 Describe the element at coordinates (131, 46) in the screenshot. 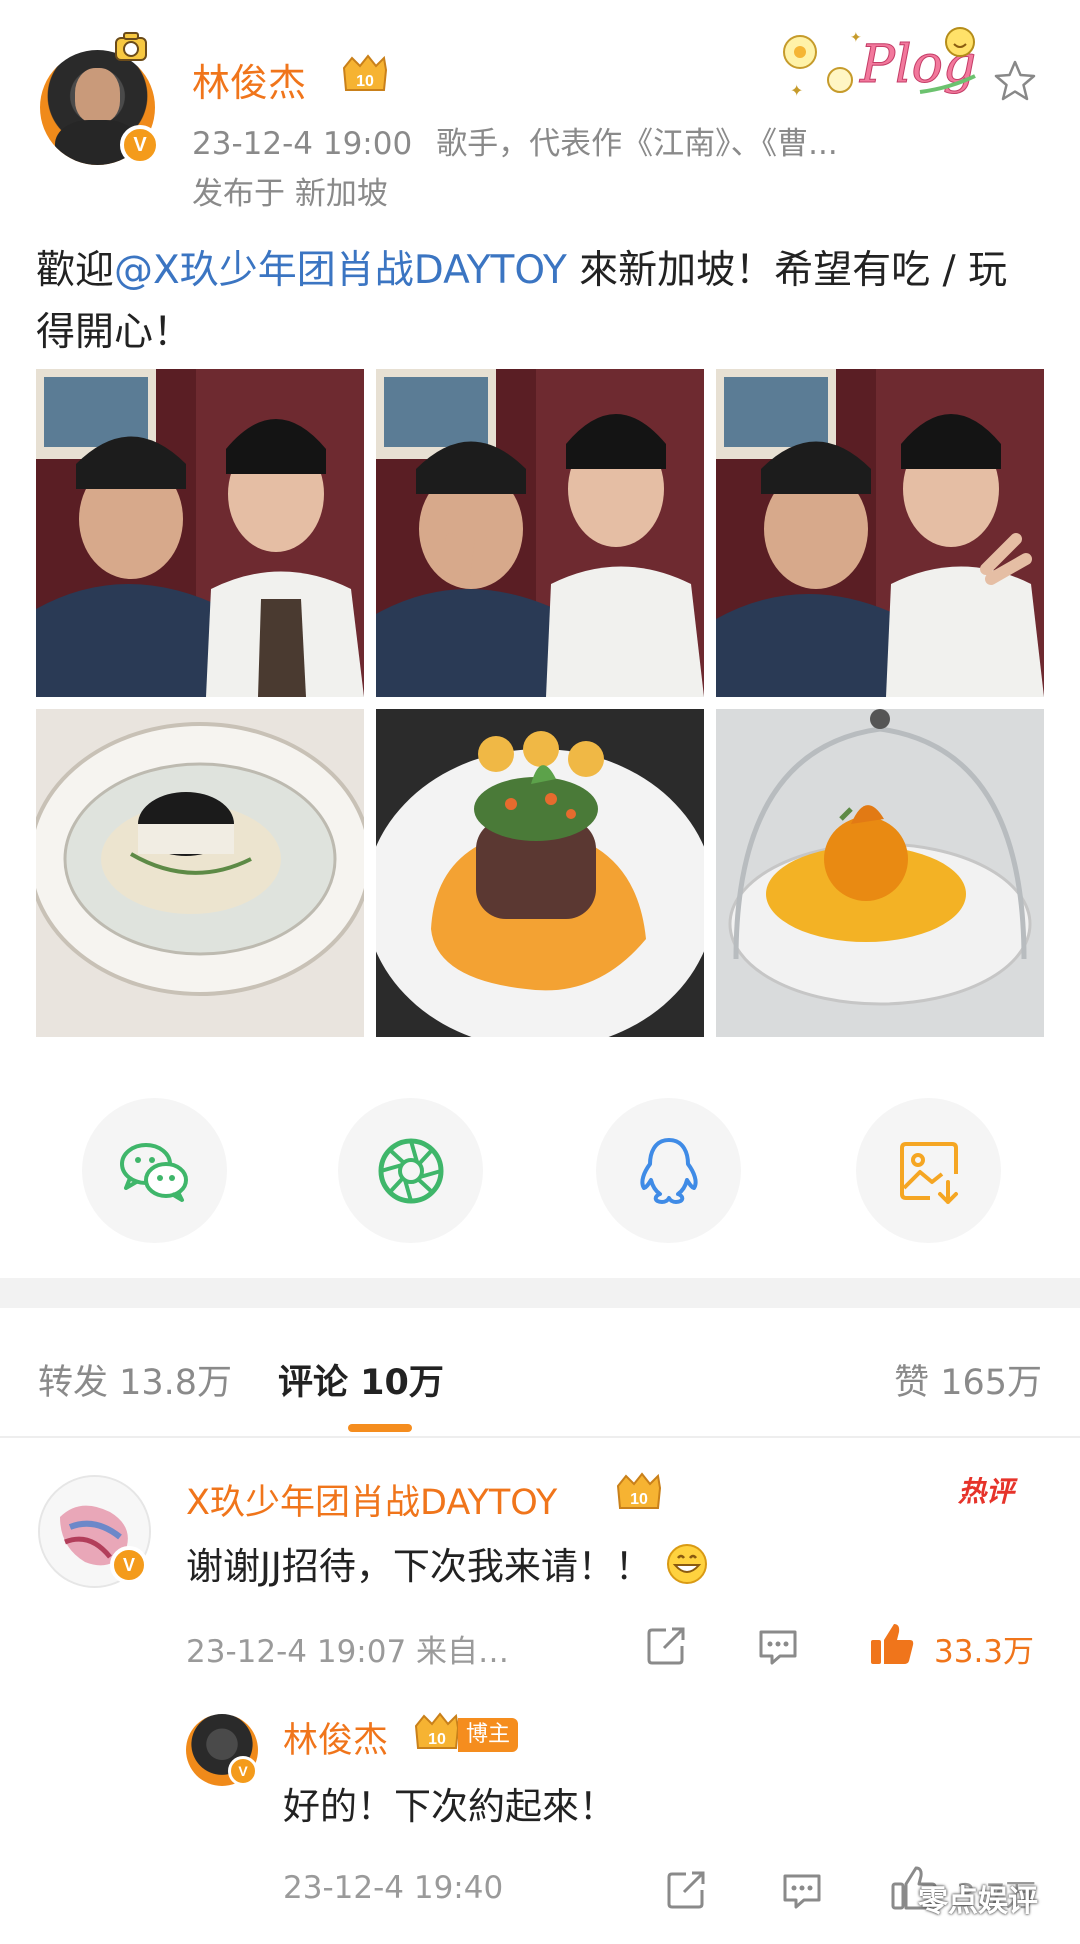

I see `camera-pendant-icon` at that location.